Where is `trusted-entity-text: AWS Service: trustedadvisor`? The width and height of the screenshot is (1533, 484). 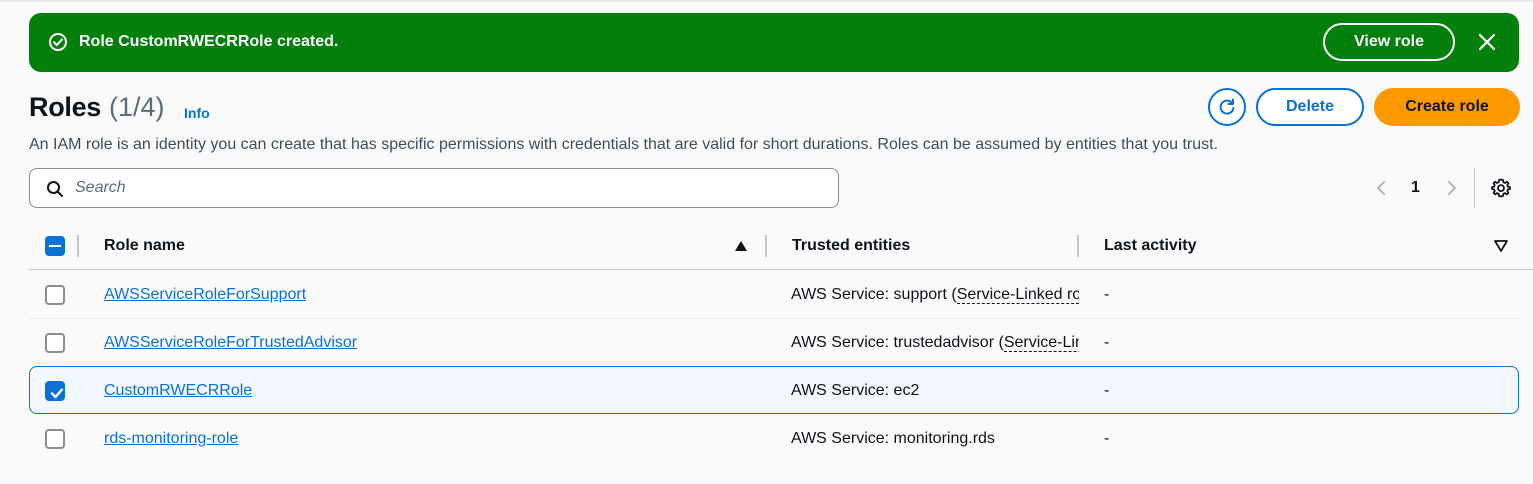 trusted-entity-text: AWS Service: trustedadvisor is located at coordinates (893, 342).